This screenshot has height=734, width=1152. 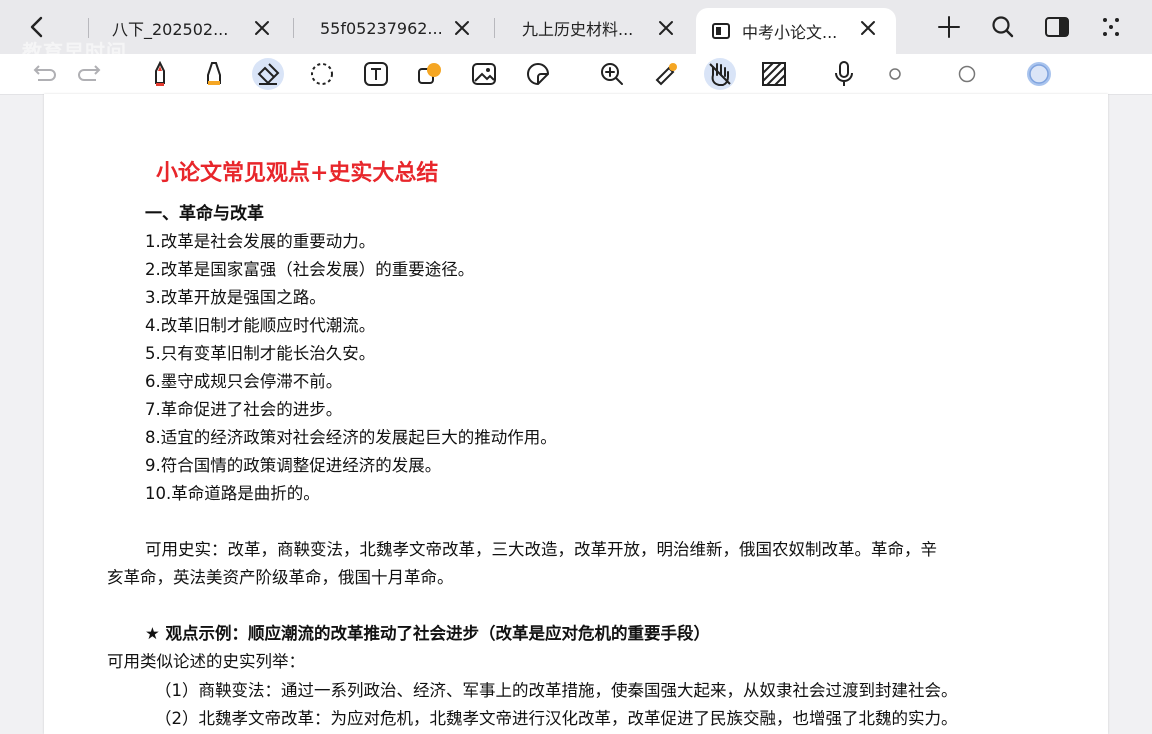 I want to click on point-item: 8.适宜的经济政策对社会经济的发展起巨大的推动作用。, so click(x=351, y=437).